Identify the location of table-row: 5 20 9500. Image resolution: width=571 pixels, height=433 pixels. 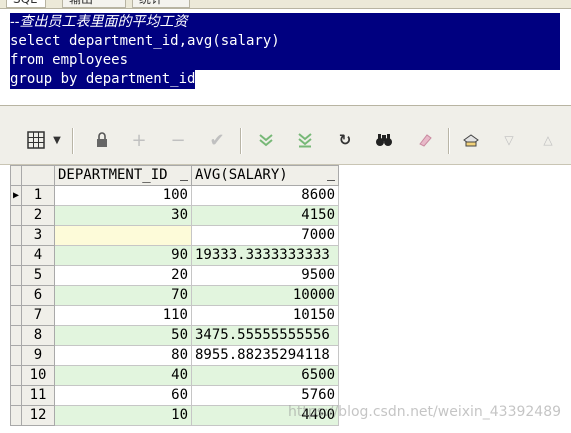
(174, 275).